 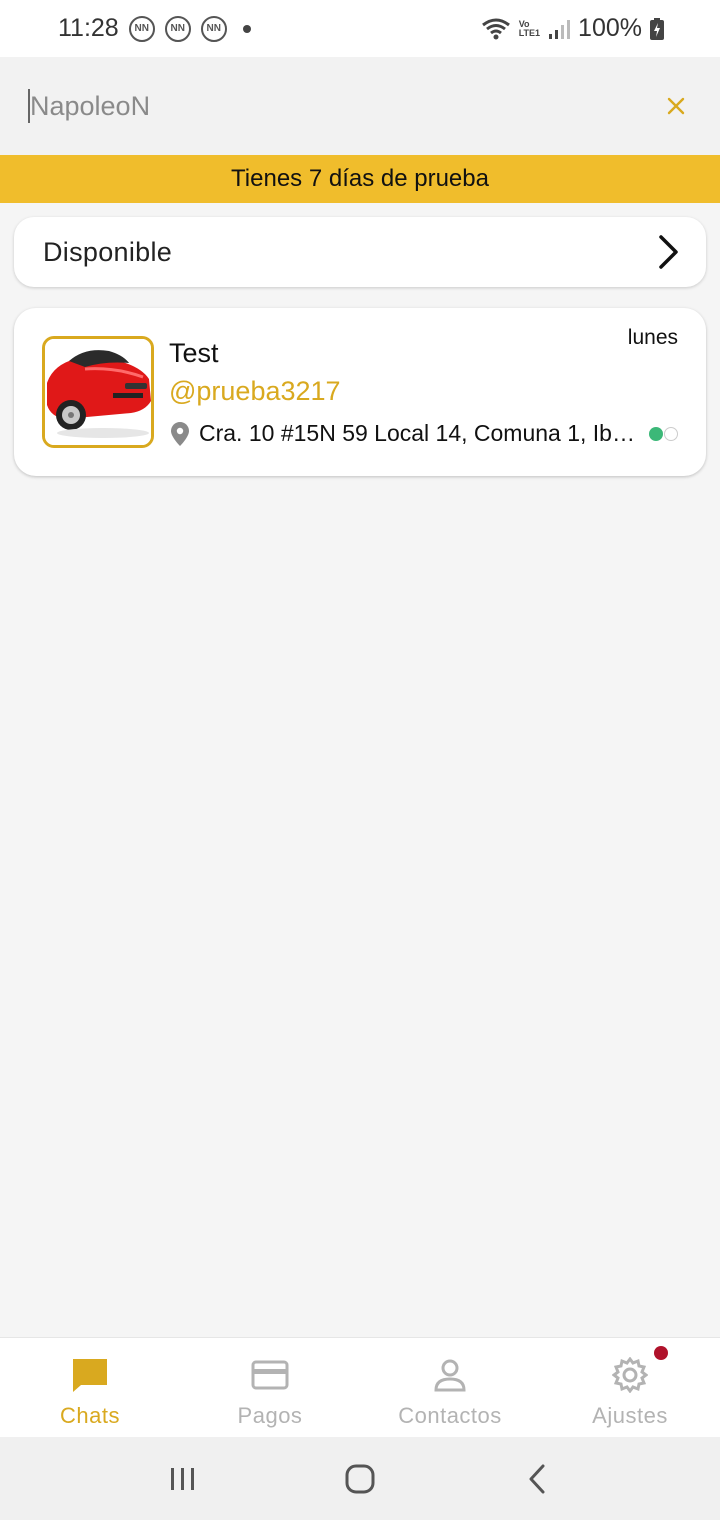 I want to click on volte-indicator: Vo LTE1, so click(x=529, y=28).